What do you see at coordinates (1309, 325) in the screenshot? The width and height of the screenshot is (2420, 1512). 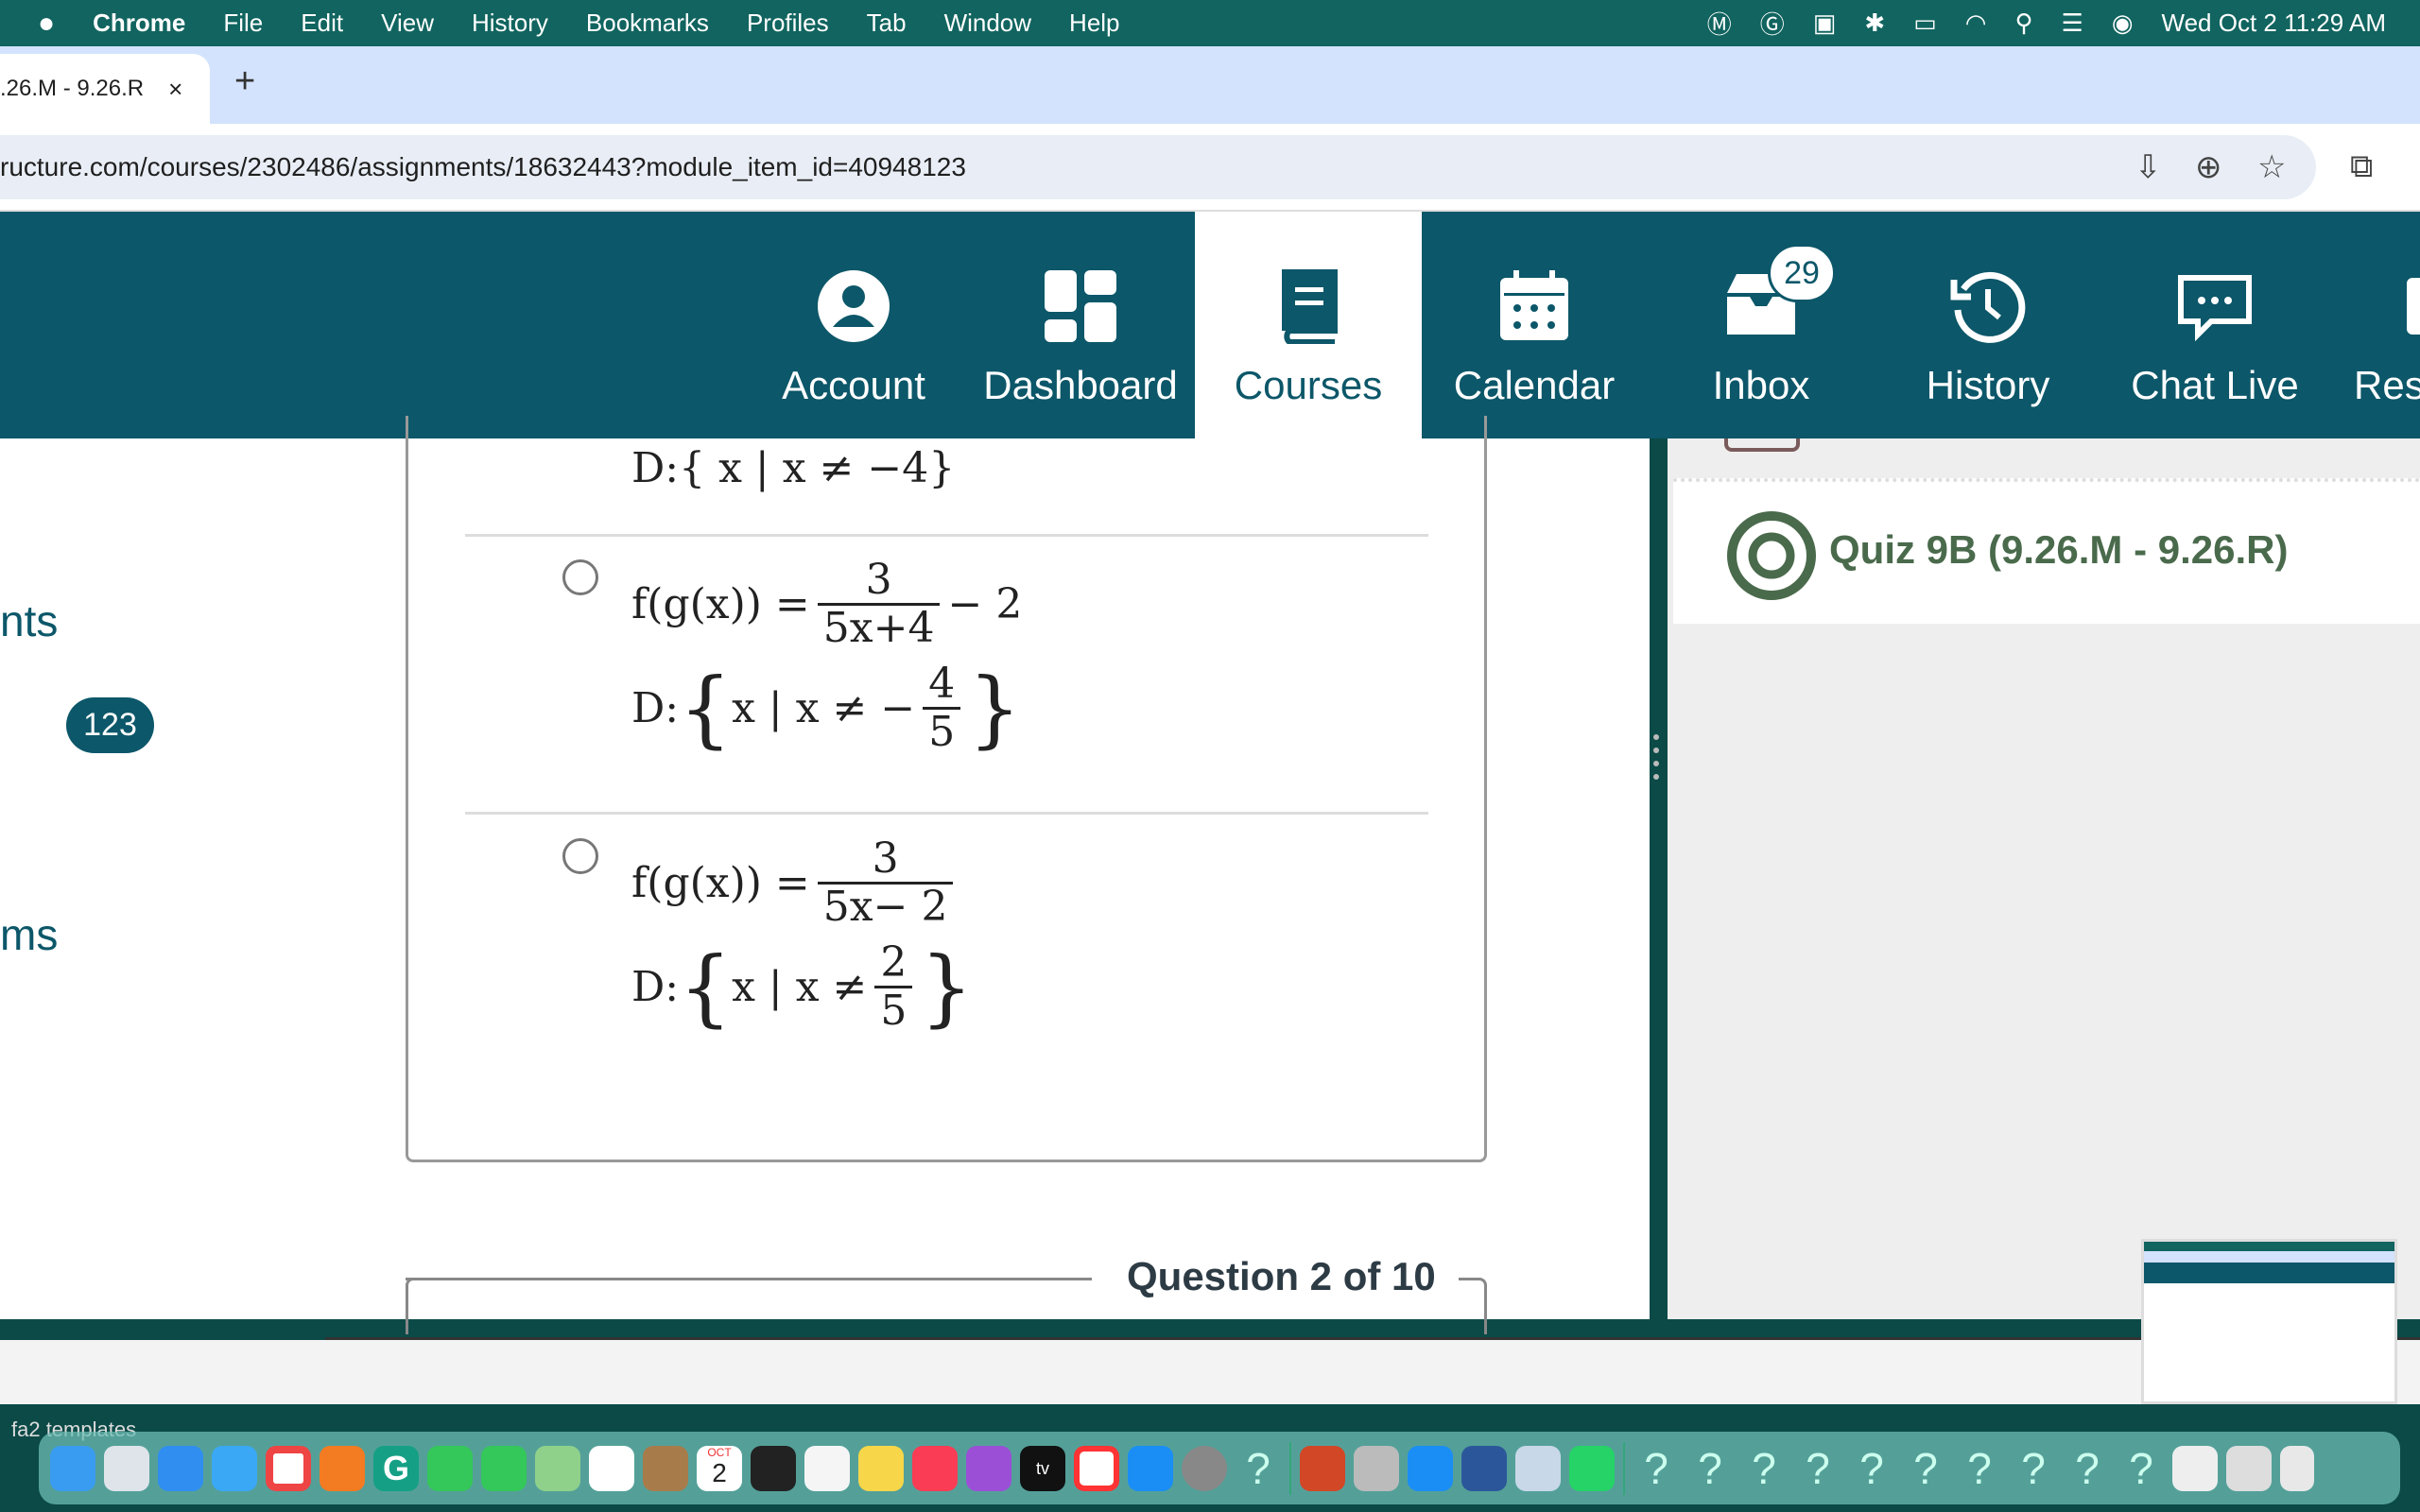 I see `nav-courses: Courses` at bounding box center [1309, 325].